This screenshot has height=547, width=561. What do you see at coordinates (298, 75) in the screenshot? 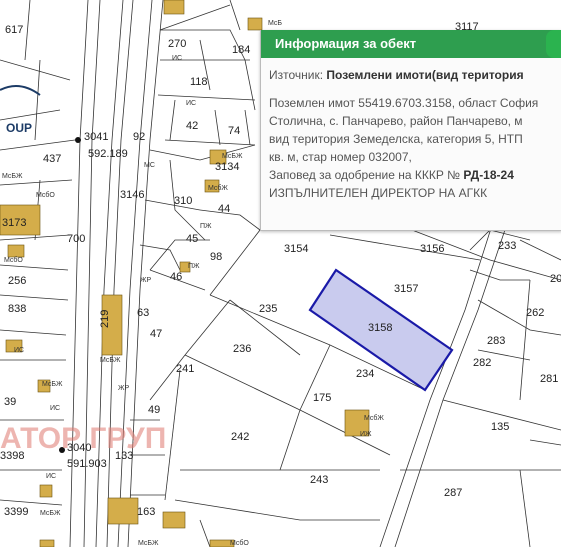
I see `source-label: Източник:` at bounding box center [298, 75].